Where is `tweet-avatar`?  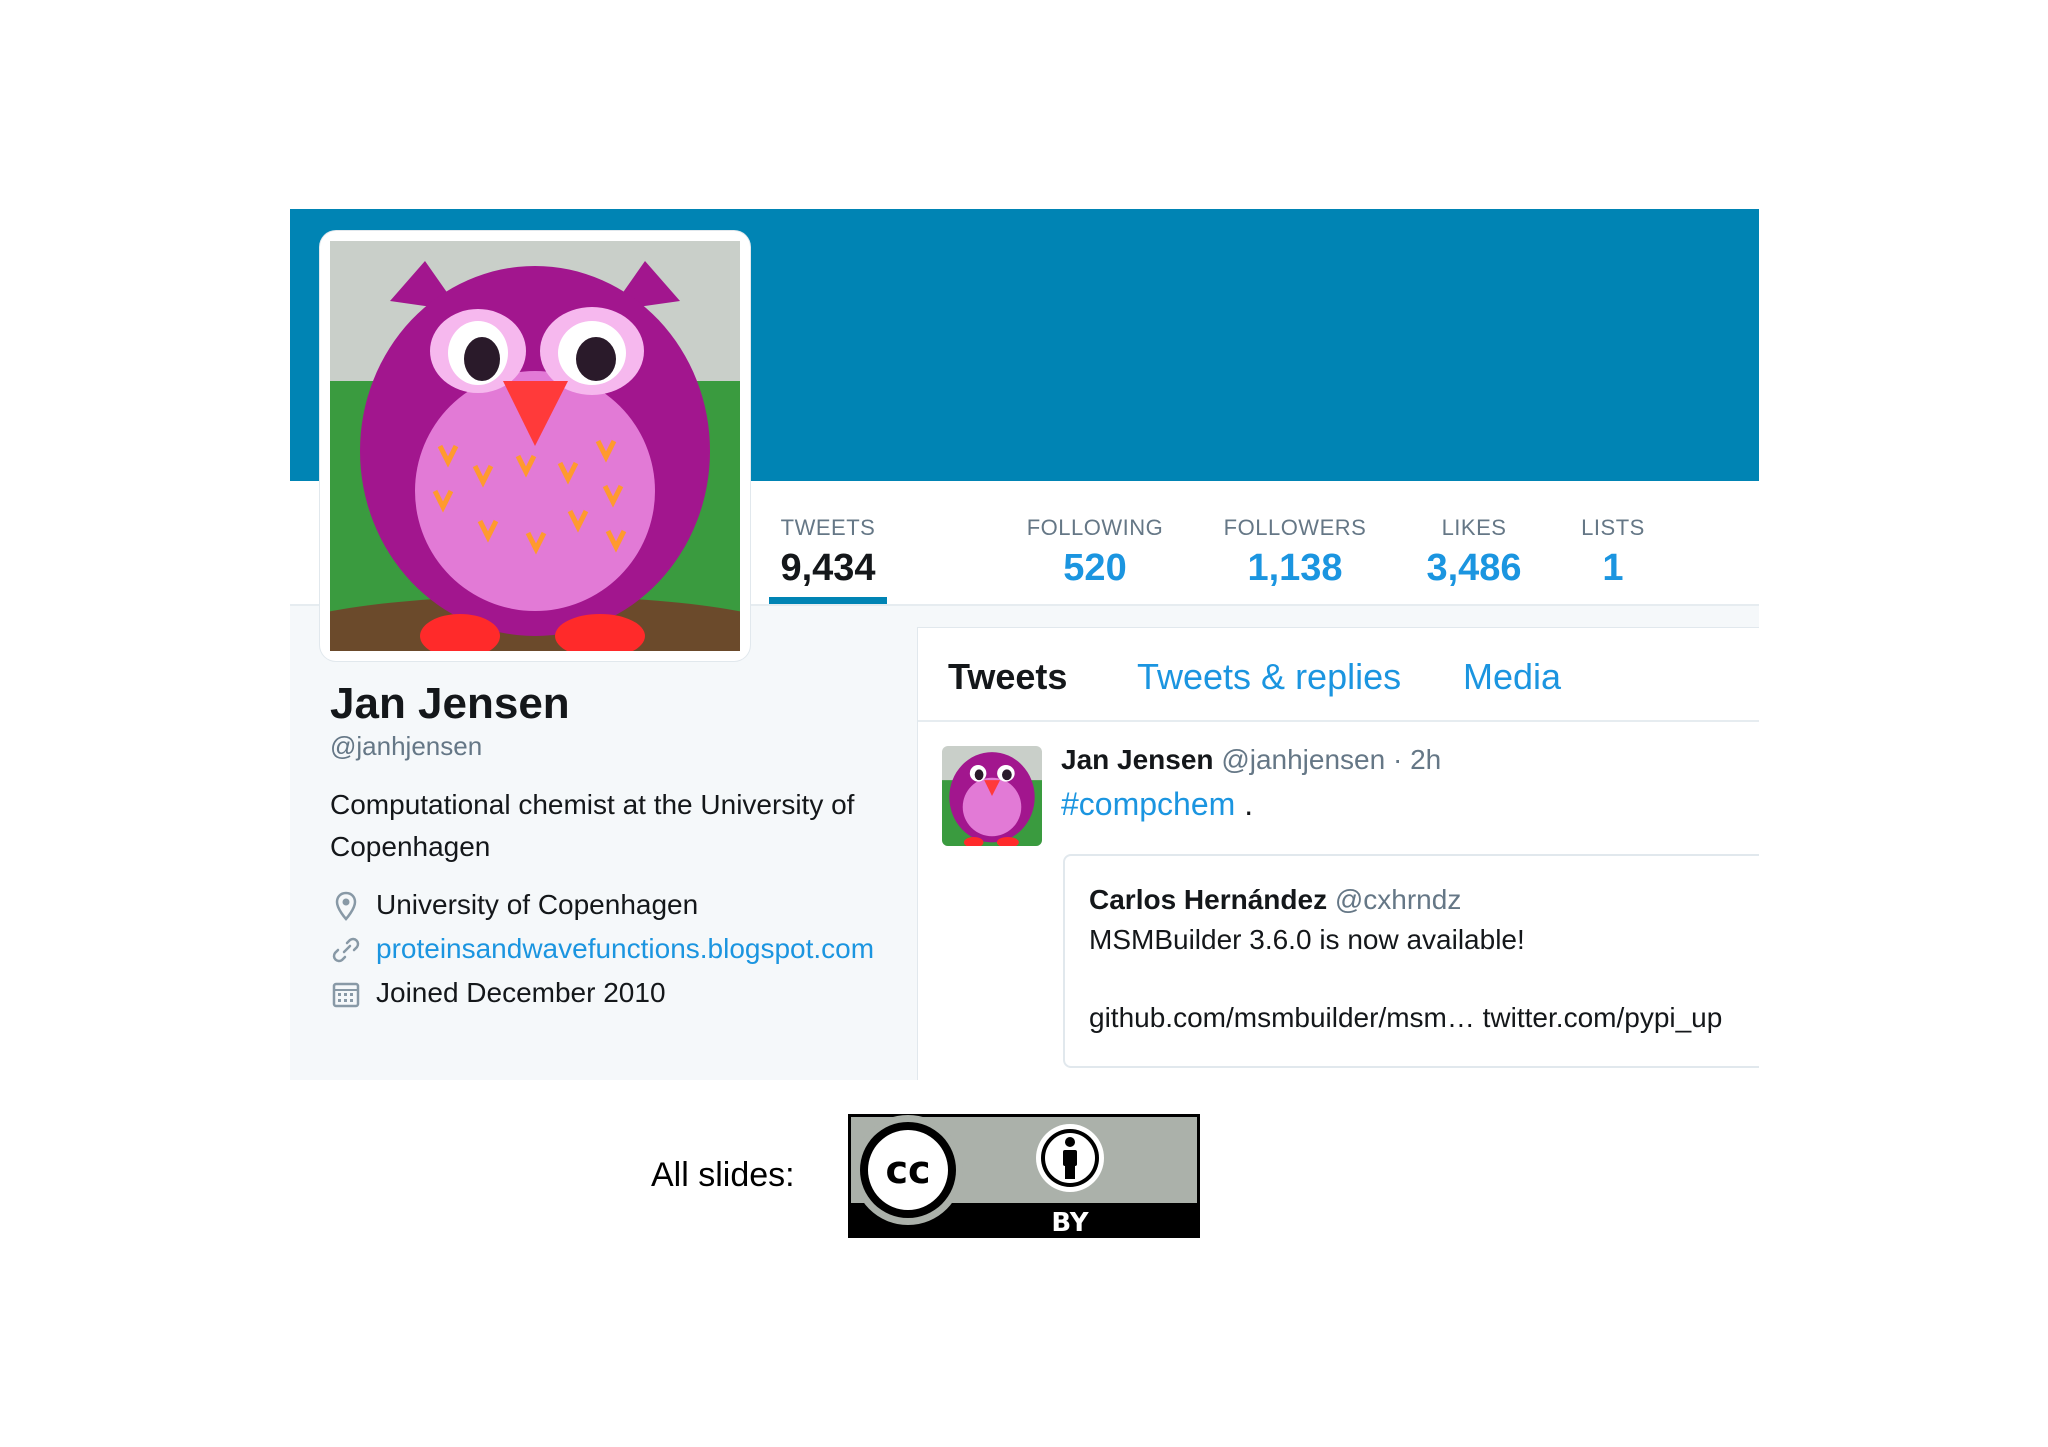
tweet-avatar is located at coordinates (992, 796).